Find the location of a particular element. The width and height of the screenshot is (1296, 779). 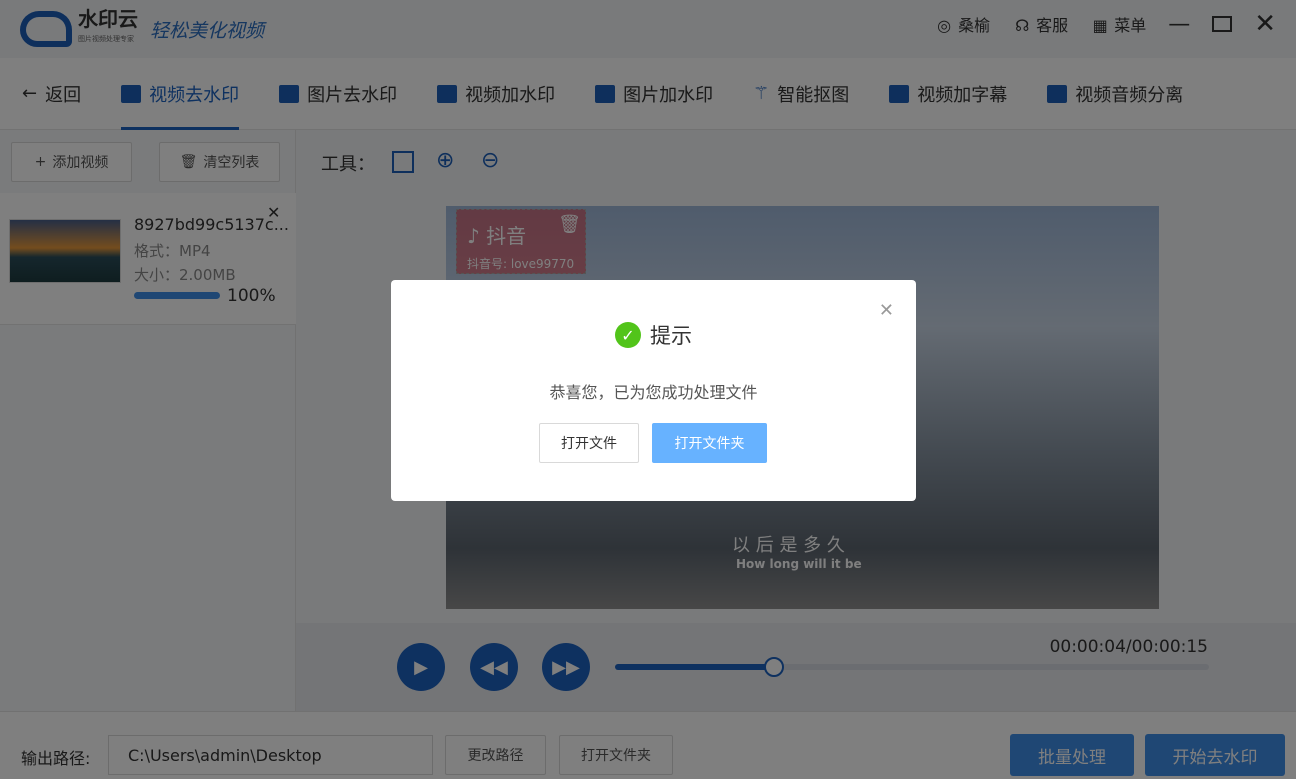

open-folder-button: 打开文件夹 is located at coordinates (709, 443).